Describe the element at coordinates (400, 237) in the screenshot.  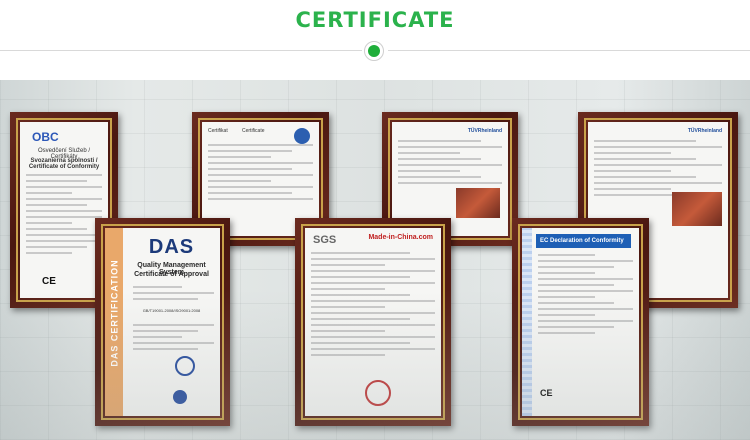
I see `made-in-china-logo: Made-in-China.com` at that location.